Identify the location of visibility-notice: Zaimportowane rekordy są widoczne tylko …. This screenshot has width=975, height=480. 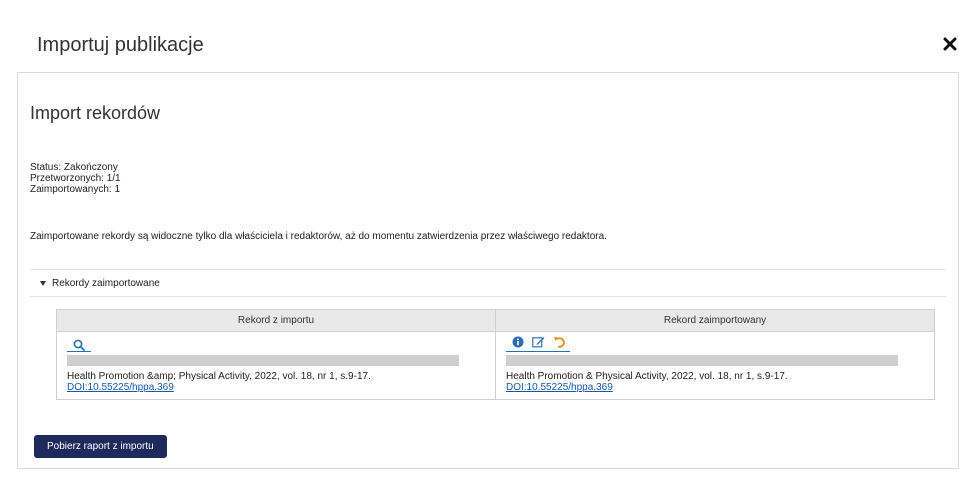
(318, 236).